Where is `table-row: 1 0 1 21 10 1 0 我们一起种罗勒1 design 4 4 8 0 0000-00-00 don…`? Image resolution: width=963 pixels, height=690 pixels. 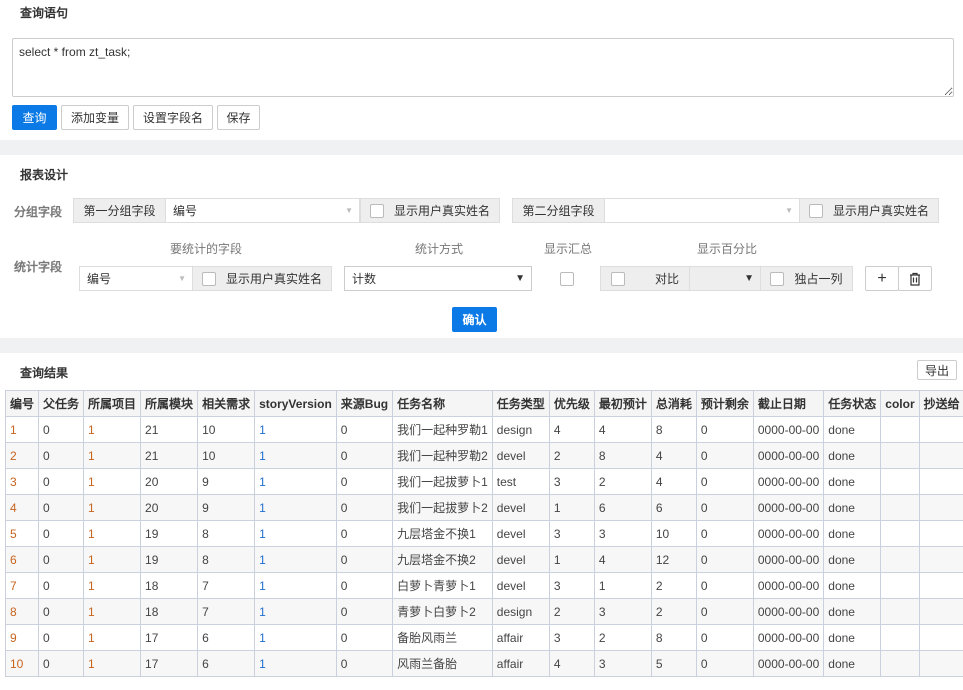
table-row: 1 0 1 21 10 1 0 我们一起种罗勒1 design 4 4 8 0 0000-00-00 don… is located at coordinates (483, 429).